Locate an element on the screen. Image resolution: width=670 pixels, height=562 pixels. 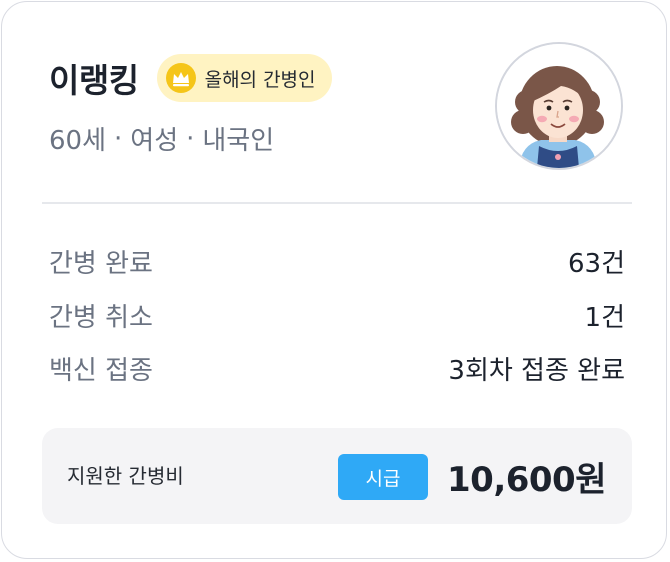
age: 60세 is located at coordinates (78, 141).